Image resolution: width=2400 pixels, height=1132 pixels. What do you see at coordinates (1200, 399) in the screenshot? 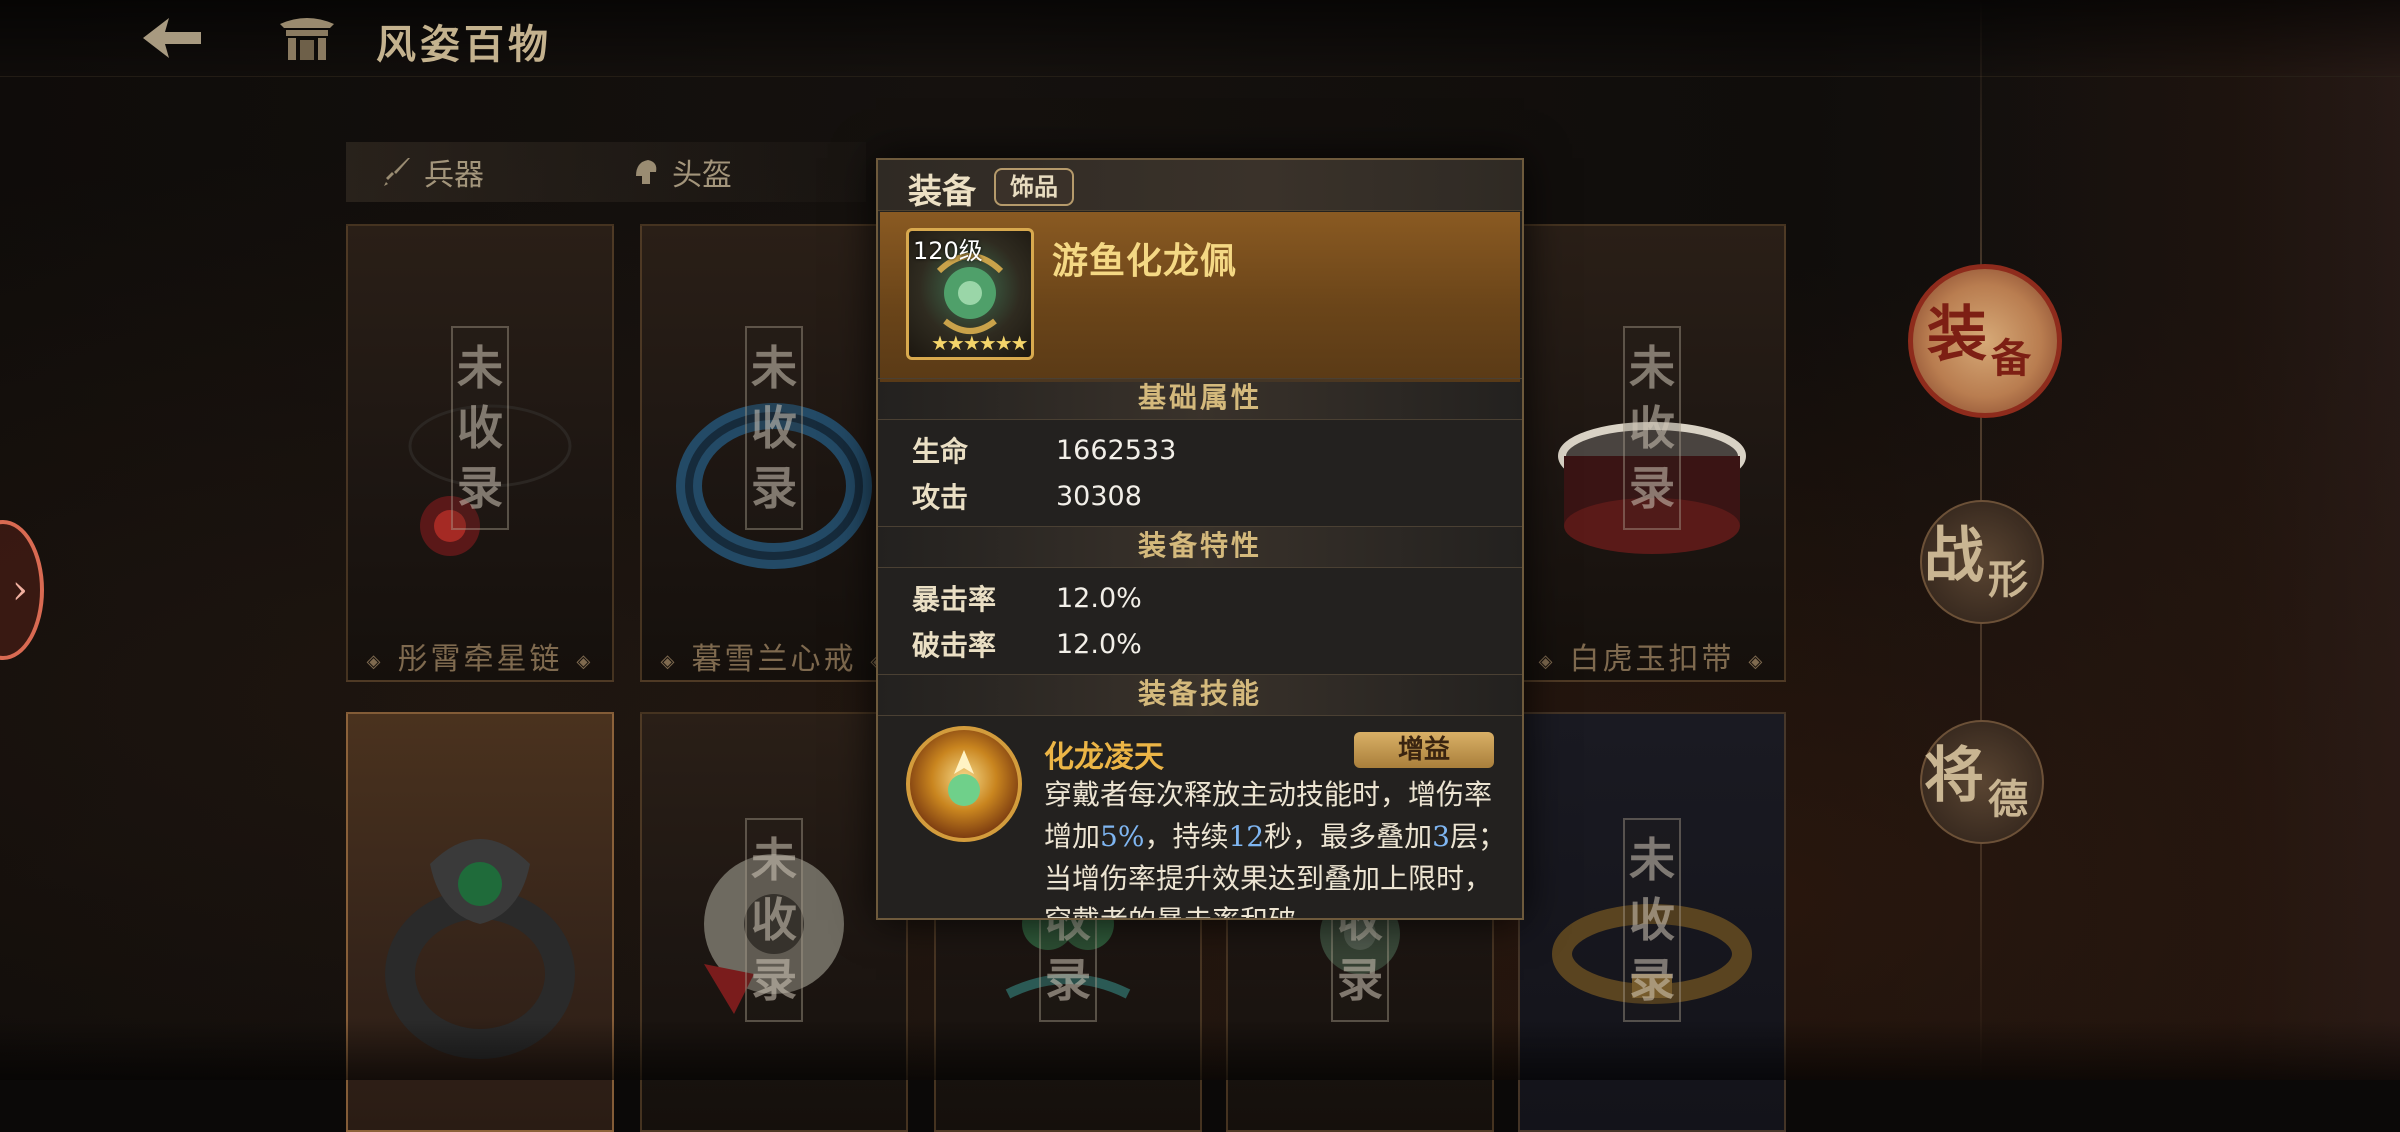
I see `section-base-attributes: 基础属性` at bounding box center [1200, 399].